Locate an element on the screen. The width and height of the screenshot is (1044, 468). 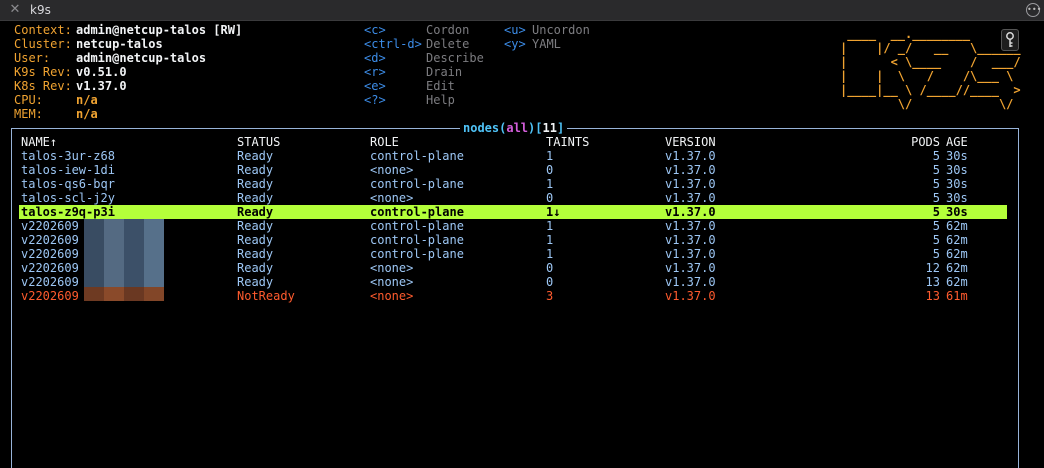
window-title: k9s is located at coordinates (40, 10).